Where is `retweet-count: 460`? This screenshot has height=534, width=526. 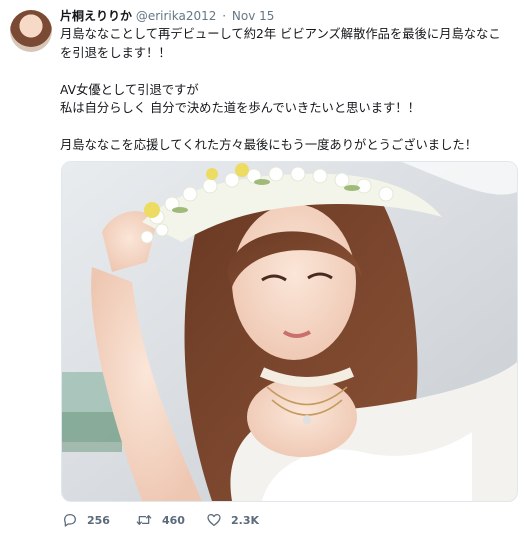
retweet-count: 460 is located at coordinates (173, 520).